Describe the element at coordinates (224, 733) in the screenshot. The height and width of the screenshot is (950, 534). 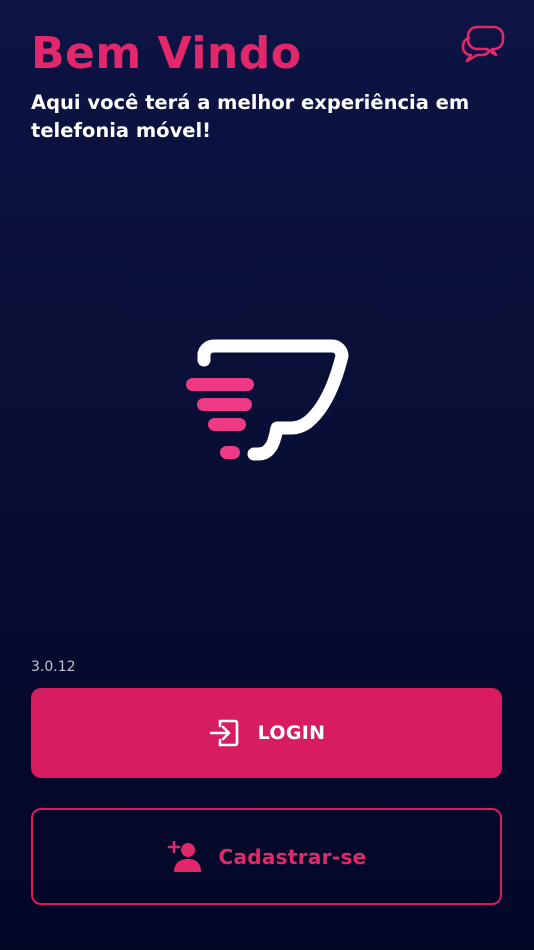
I see `login-enter-icon` at that location.